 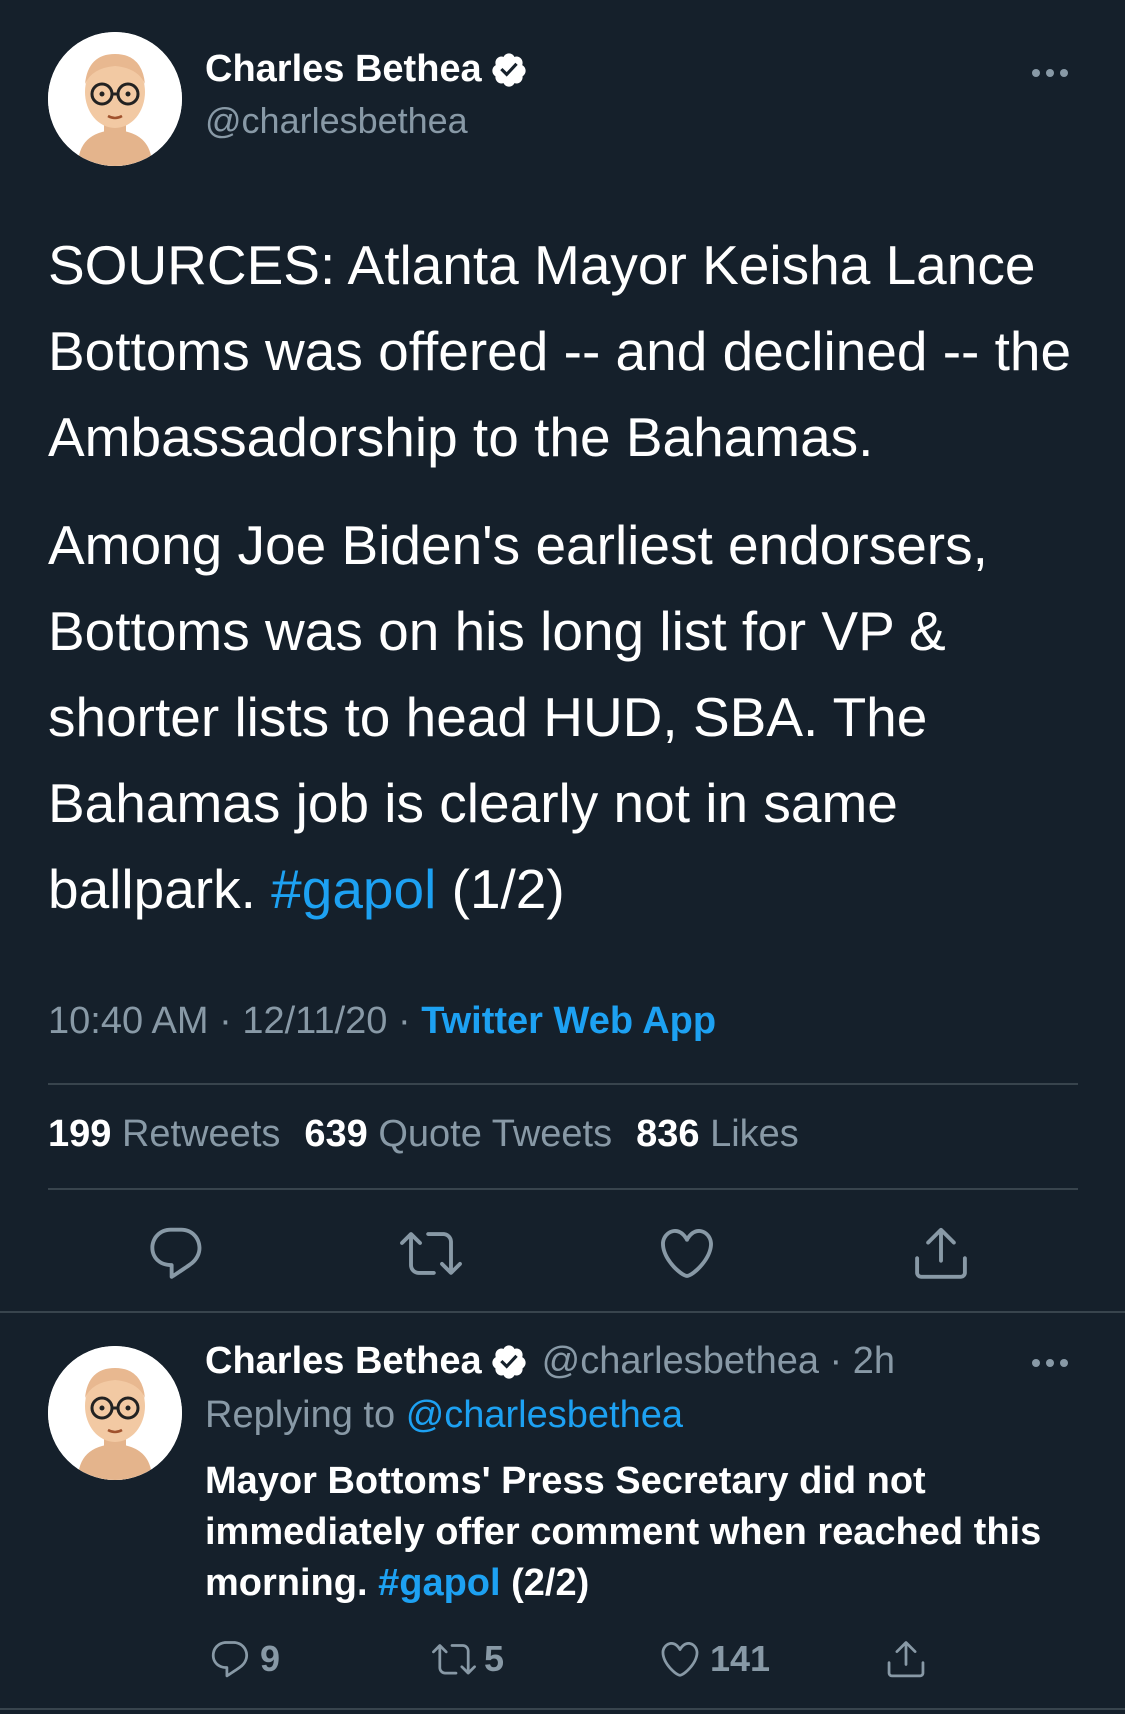 I want to click on replying-prefix: Replying to, so click(x=300, y=1415).